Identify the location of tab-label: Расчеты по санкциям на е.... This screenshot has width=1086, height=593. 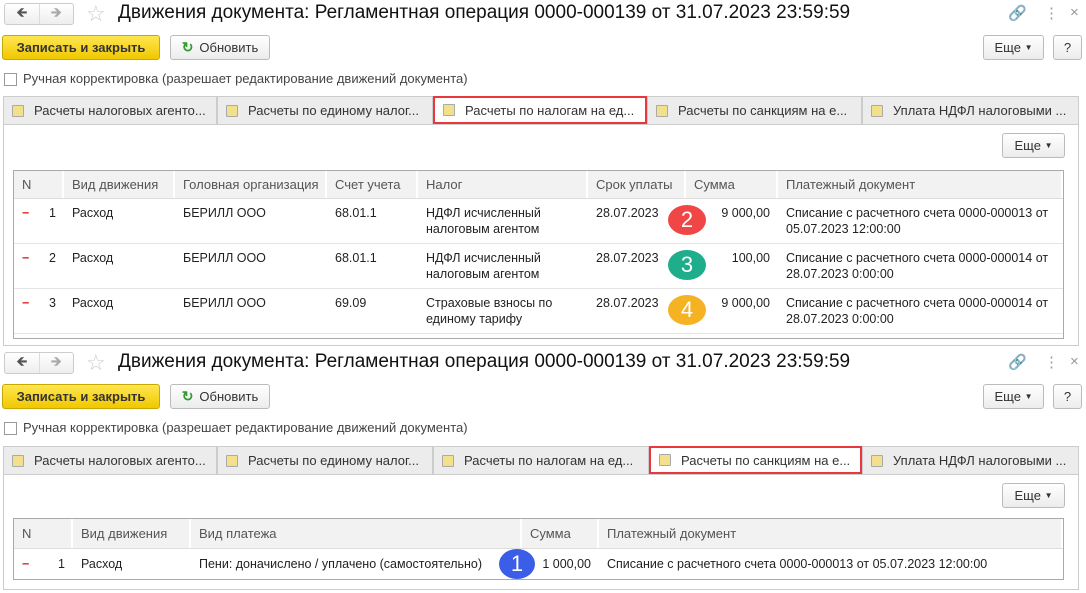
(766, 460).